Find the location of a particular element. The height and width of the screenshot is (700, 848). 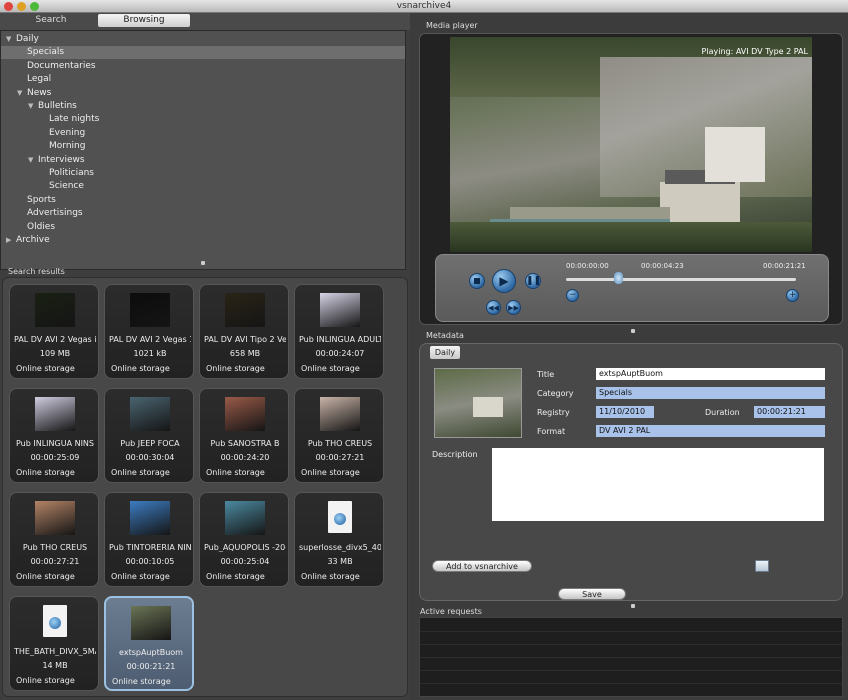

tree-item: ▼ Bulletins is located at coordinates (203, 106).